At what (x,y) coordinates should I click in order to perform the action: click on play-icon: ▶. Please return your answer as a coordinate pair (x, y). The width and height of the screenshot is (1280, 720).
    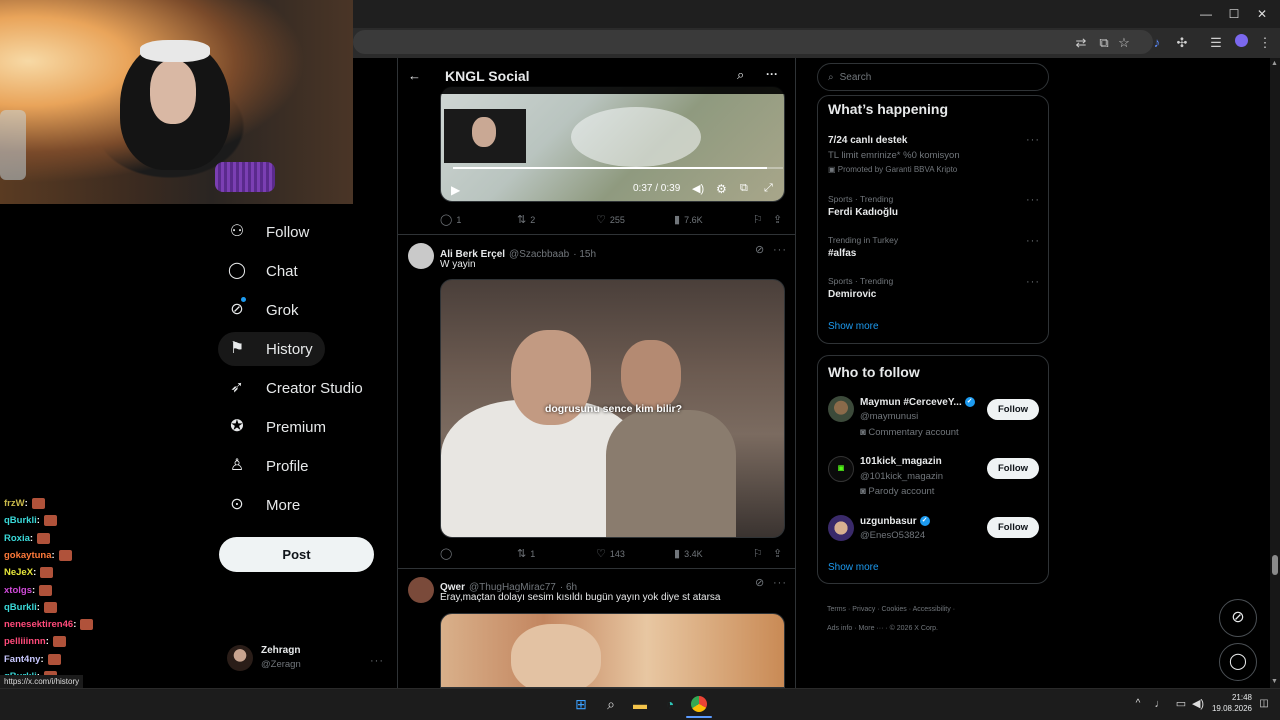
    Looking at the image, I should click on (455, 190).